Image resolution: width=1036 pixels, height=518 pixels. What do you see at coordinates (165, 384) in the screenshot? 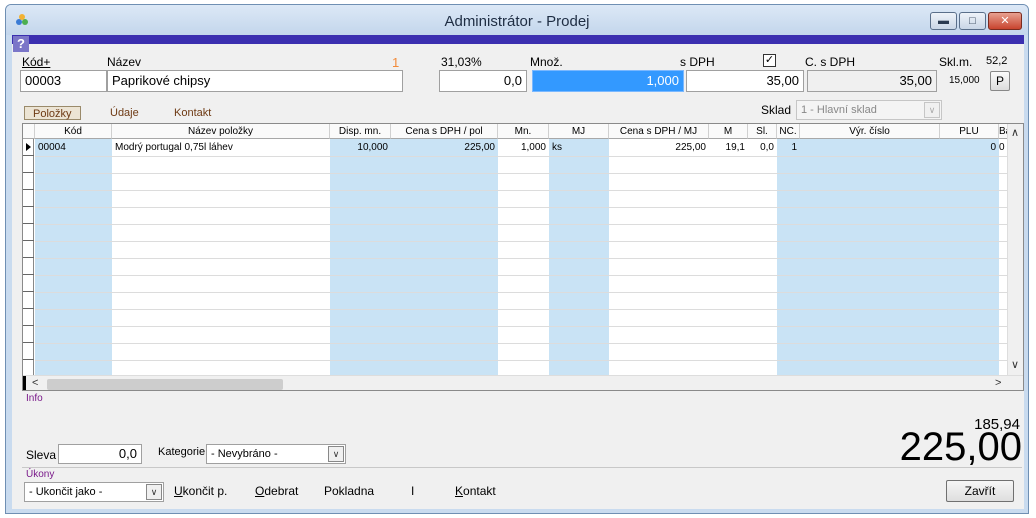
I see `scroll-thumb` at bounding box center [165, 384].